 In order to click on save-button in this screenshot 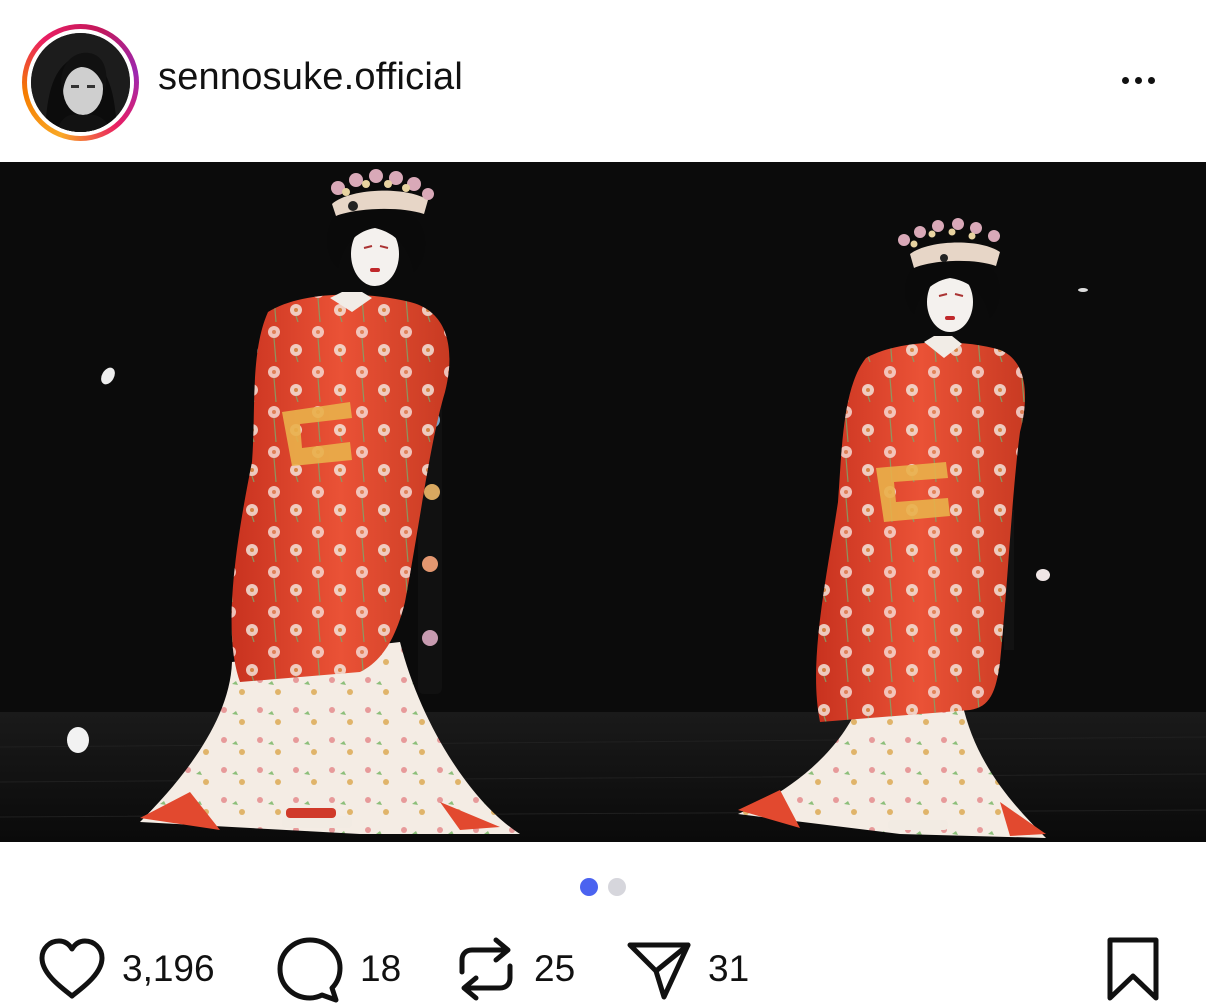, I will do `click(1133, 971)`.